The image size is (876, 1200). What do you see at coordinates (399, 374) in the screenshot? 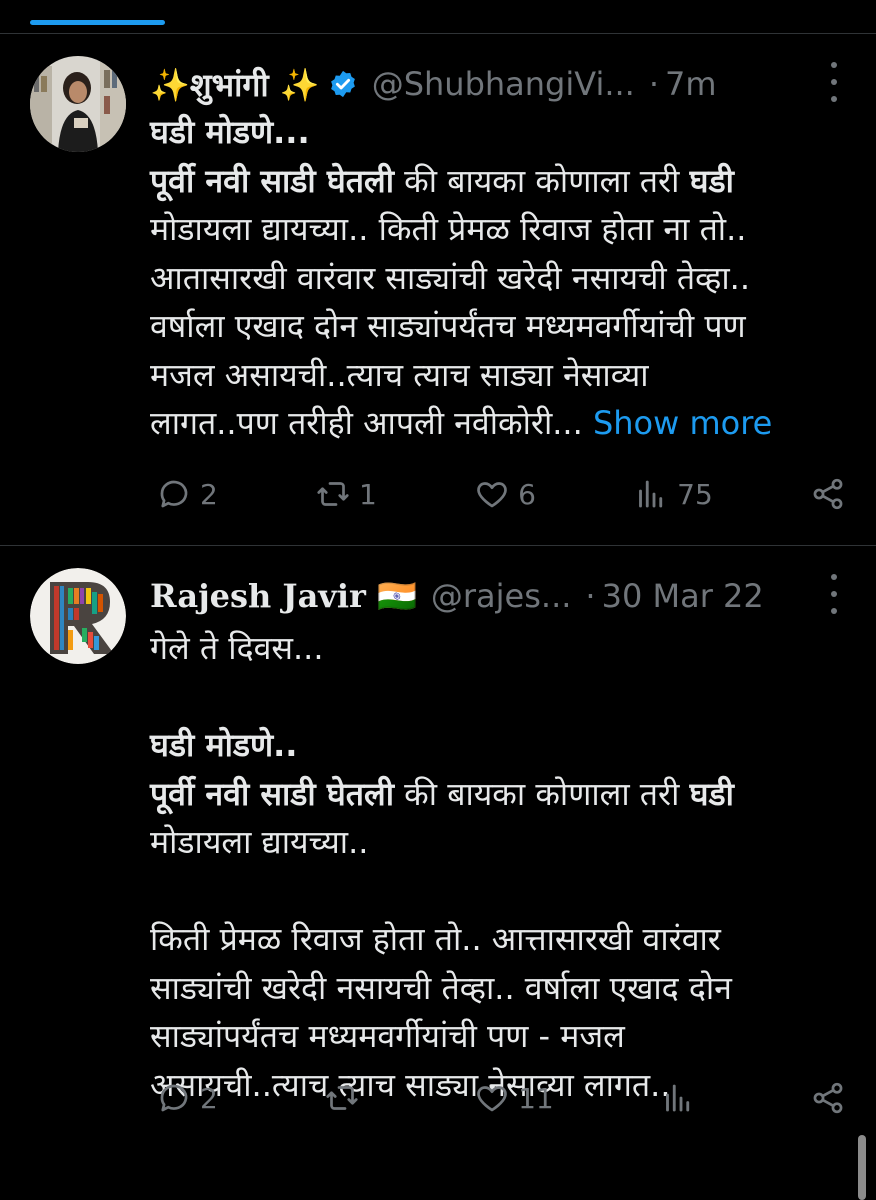
I see `text-segment: मजल असायची..त्याच त्याच साड्या नेसाव्या` at bounding box center [399, 374].